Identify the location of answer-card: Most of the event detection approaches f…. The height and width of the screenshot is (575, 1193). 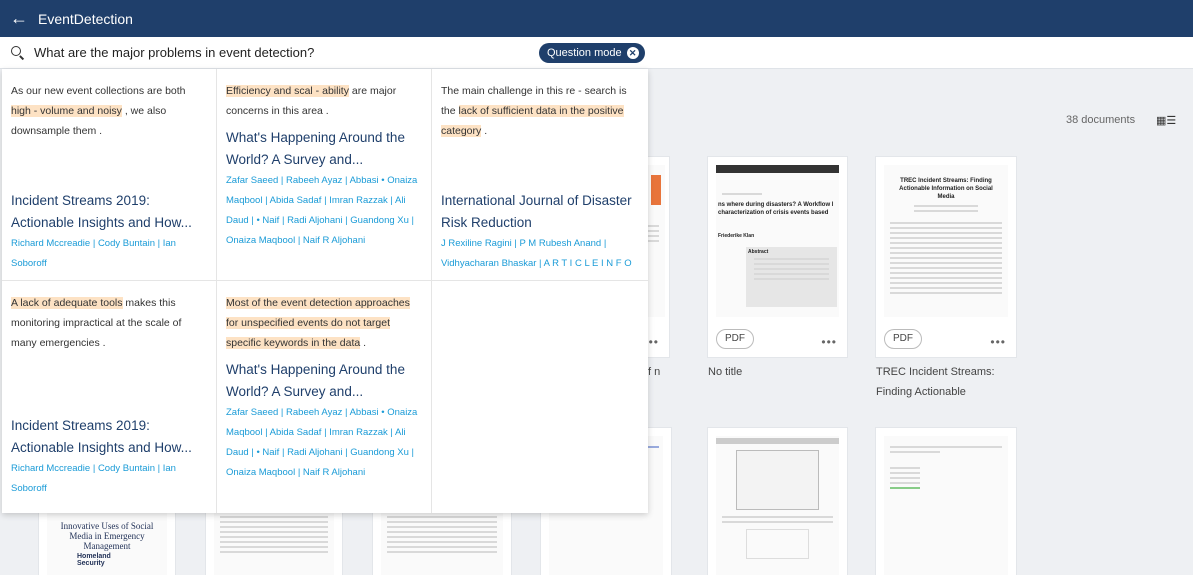
(324, 397).